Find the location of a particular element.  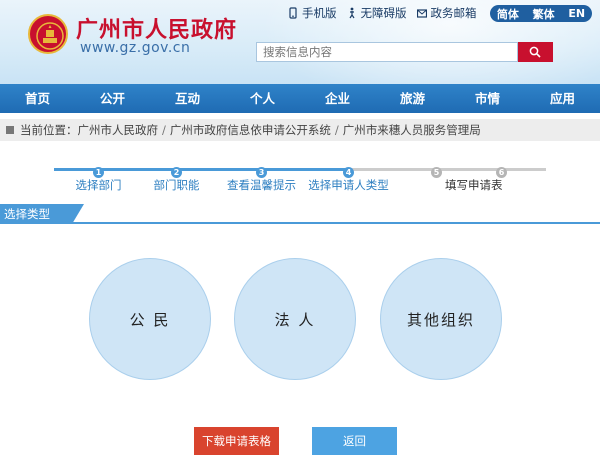

lang-simplified: 简体 is located at coordinates (508, 14).